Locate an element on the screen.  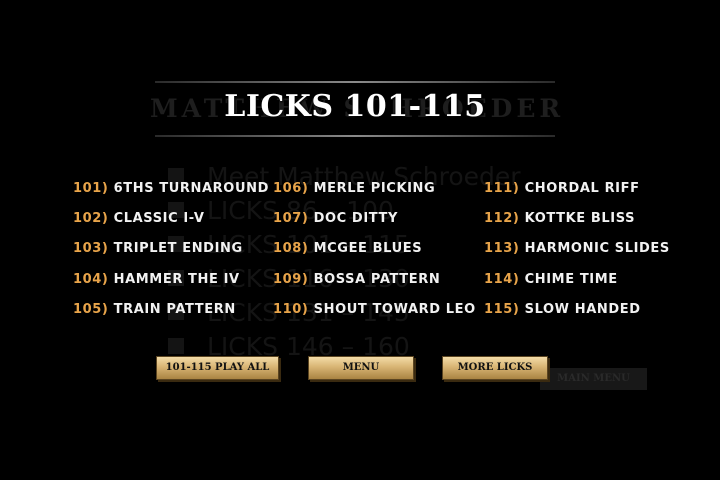
lick-item-111: 111) CHORDAL RIFF is located at coordinates (562, 188).